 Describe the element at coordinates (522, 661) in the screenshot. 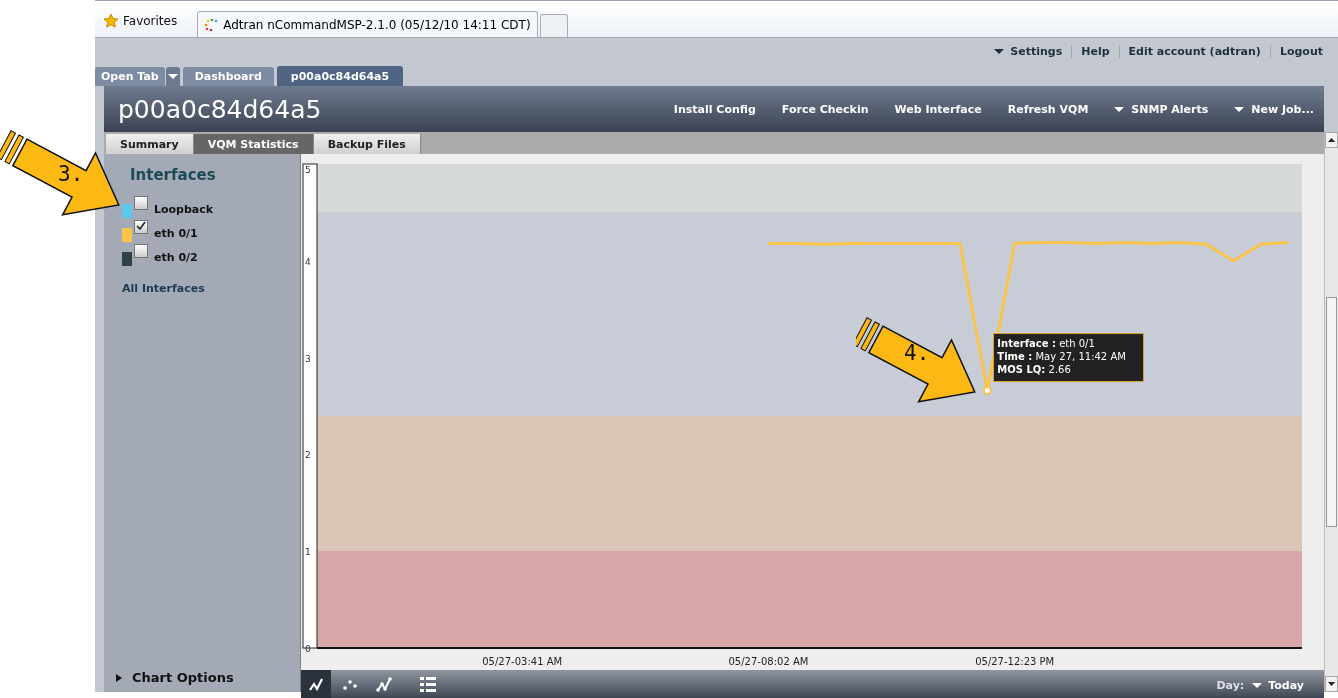

I see `axis-tick-label: 05/27-03:41 AM` at that location.